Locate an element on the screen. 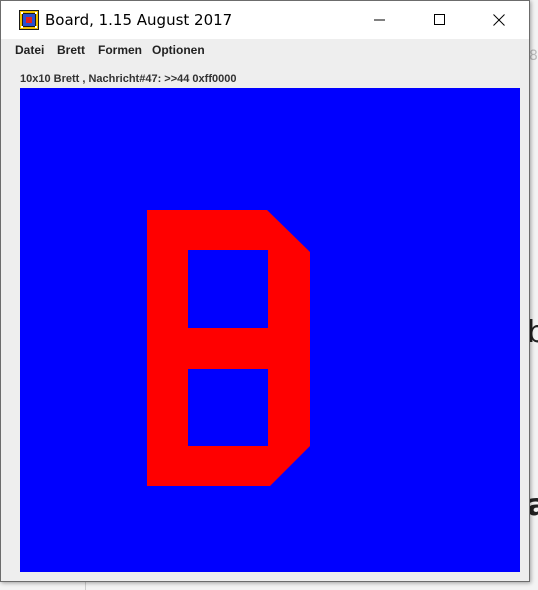 The height and width of the screenshot is (590, 538). app-icon is located at coordinates (29, 20).